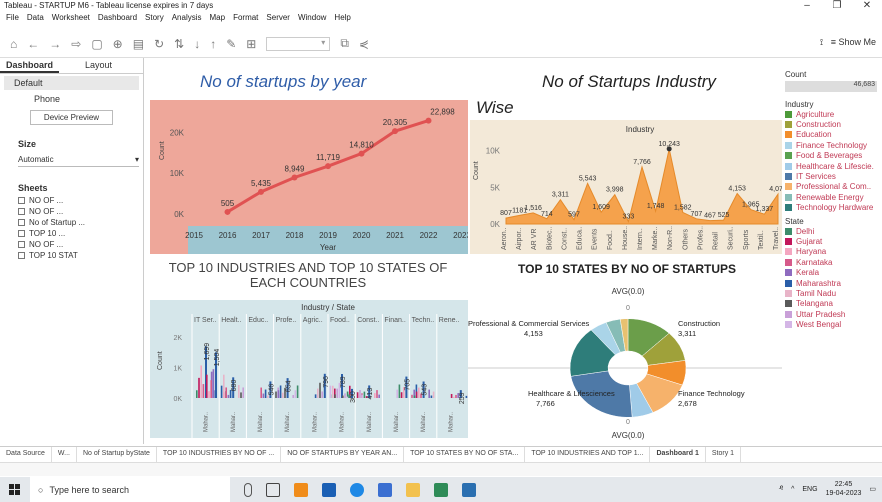 This screenshot has height=502, width=882. What do you see at coordinates (71, 117) in the screenshot?
I see `device-preview-button: Device Preview` at bounding box center [71, 117].